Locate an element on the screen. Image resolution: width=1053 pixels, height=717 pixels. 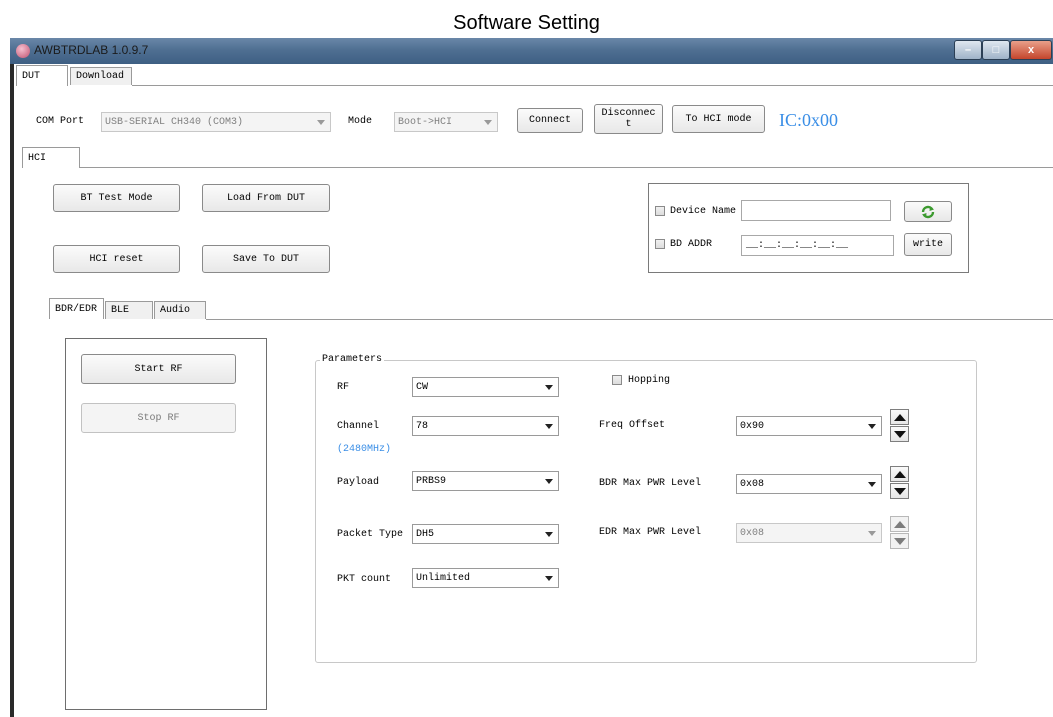
connect-button: Connect is located at coordinates (550, 120).